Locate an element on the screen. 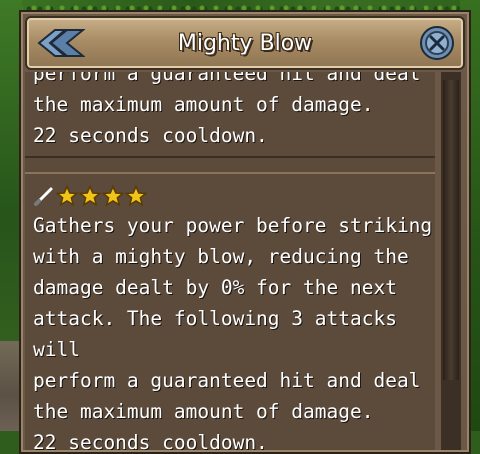  back-button is located at coordinates (61, 43).